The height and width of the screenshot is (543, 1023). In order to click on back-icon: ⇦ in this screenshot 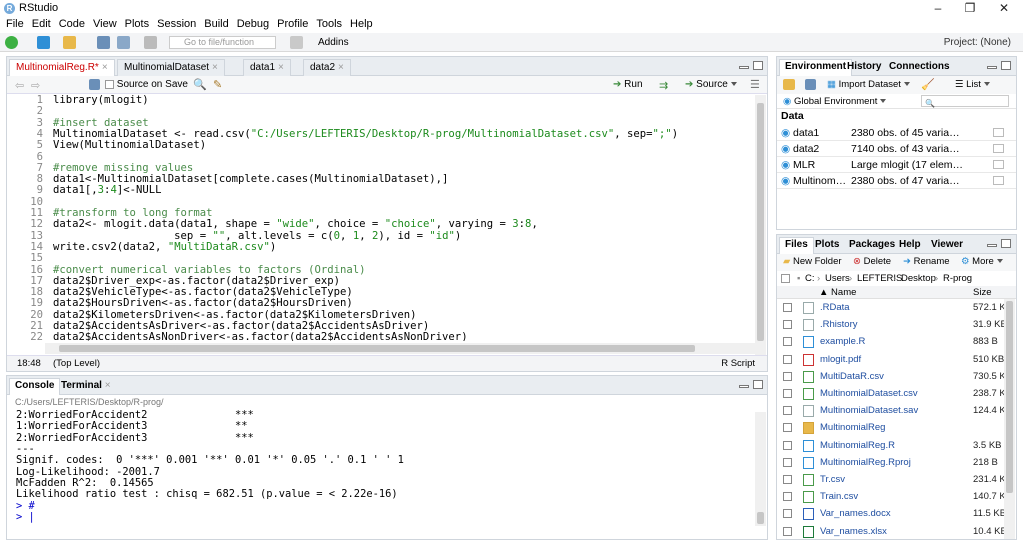, I will do `click(19, 85)`.